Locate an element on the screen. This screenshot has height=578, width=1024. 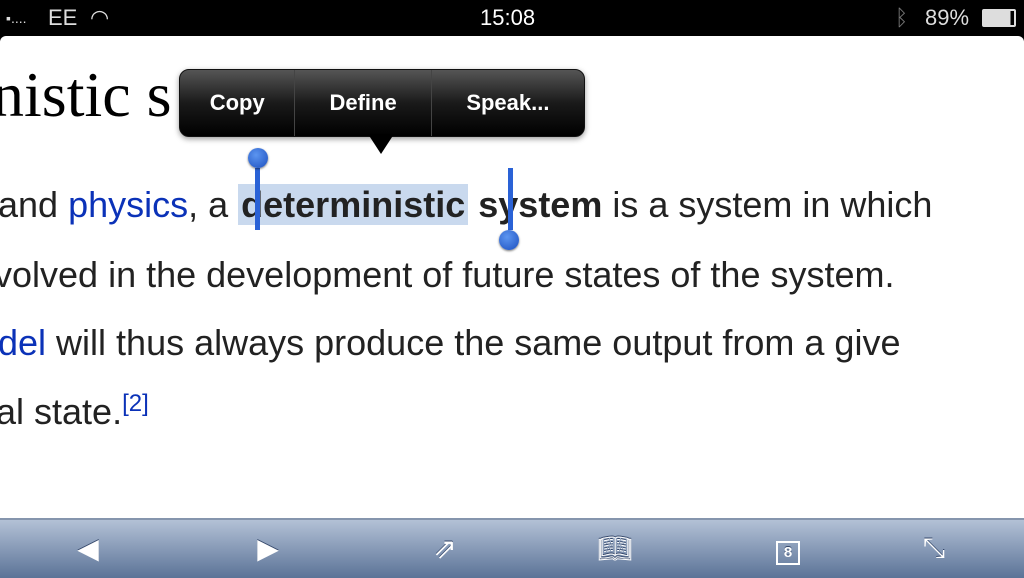
text-line-4: al state.[2] is located at coordinates (74, 411).